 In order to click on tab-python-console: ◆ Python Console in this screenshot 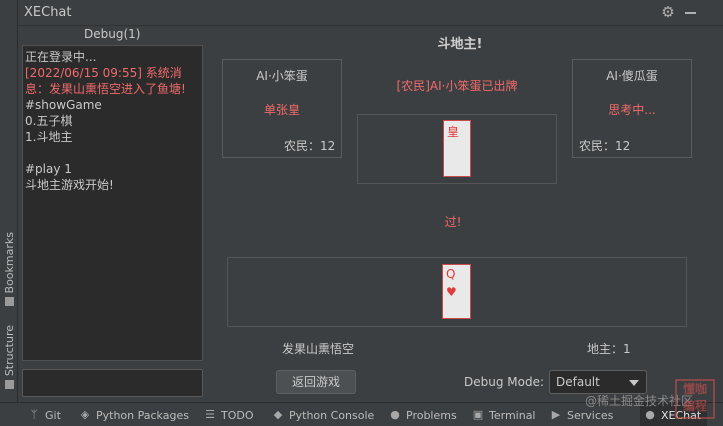, I will do `click(323, 414)`.